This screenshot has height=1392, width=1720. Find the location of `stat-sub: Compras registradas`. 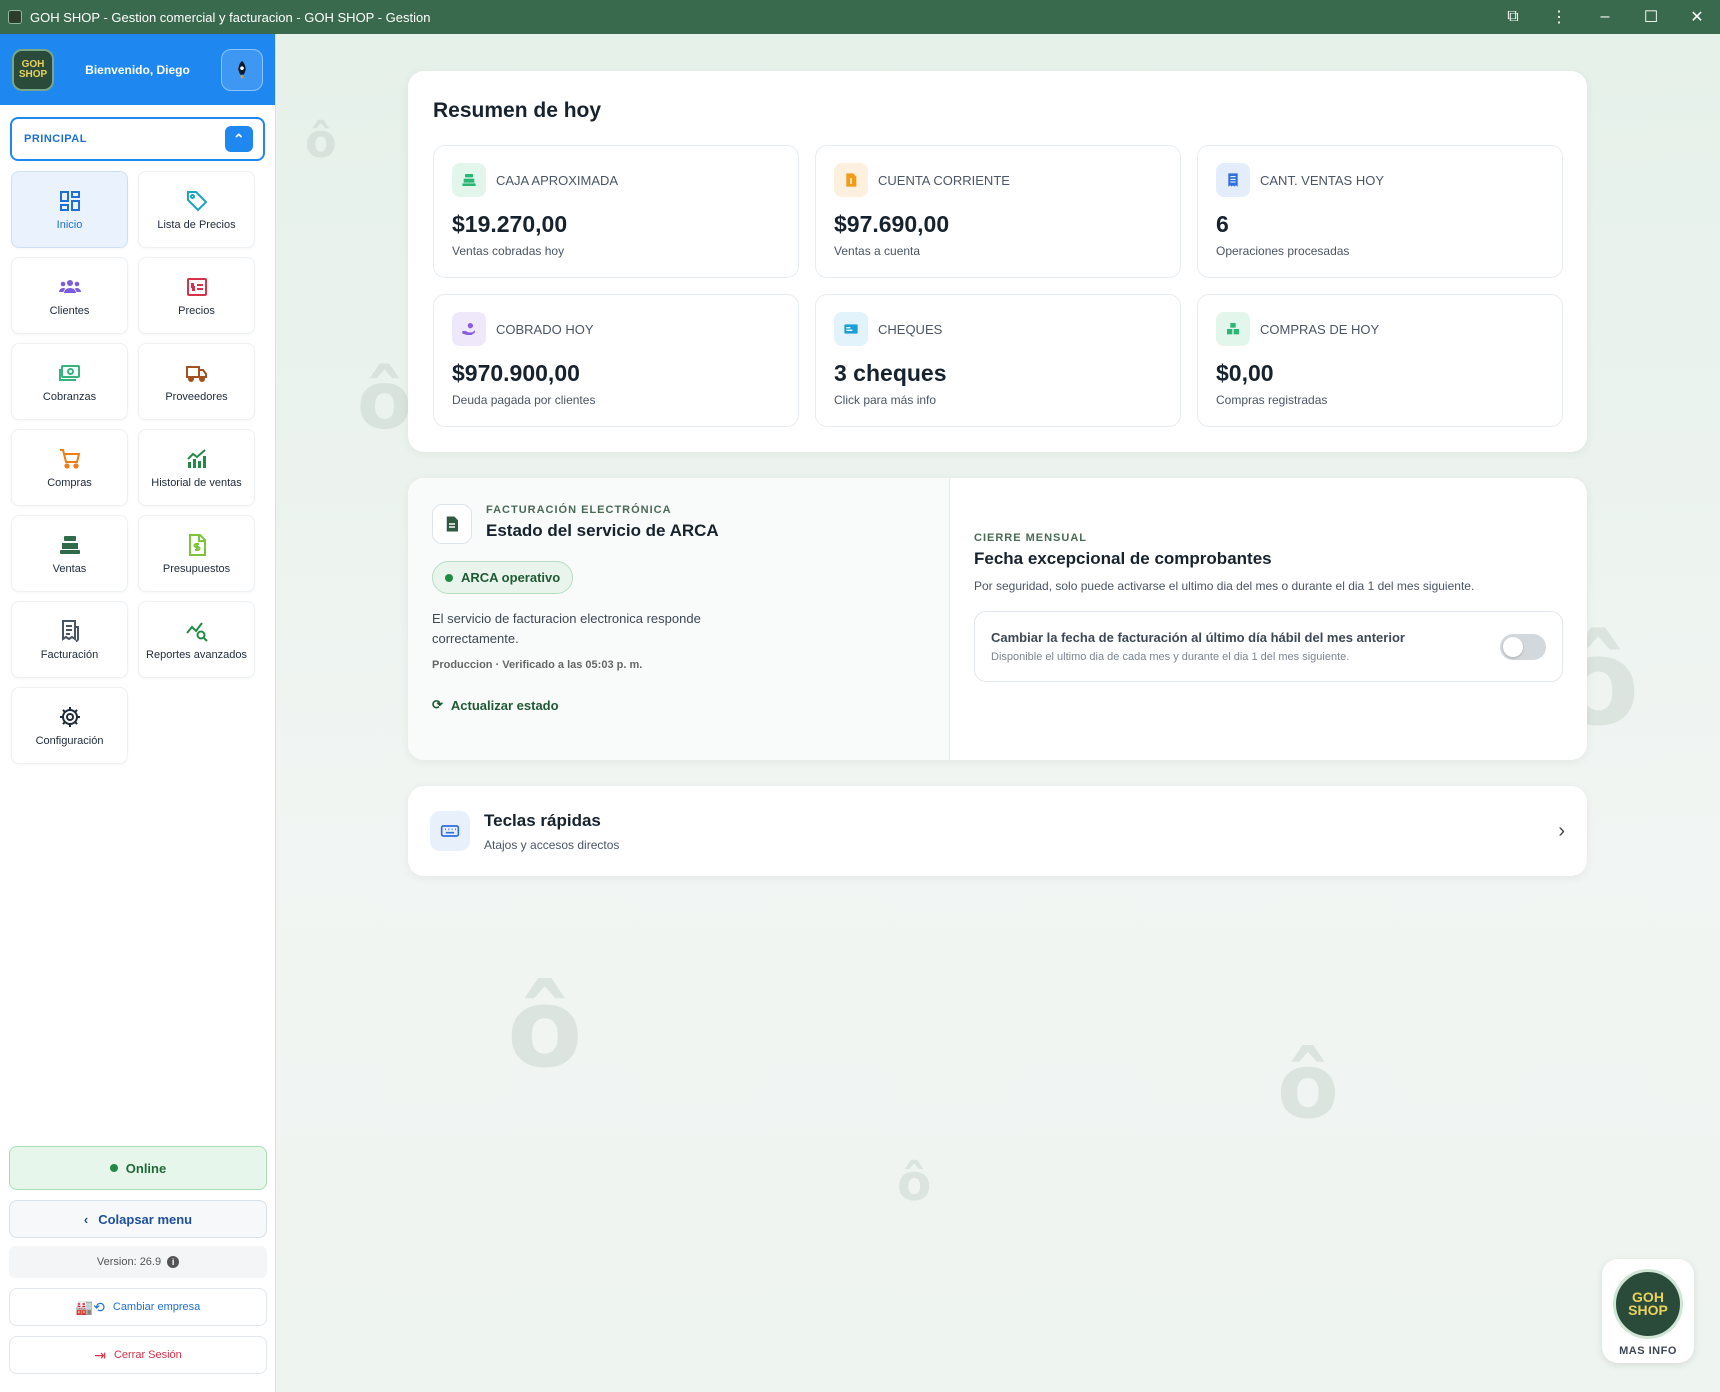

stat-sub: Compras registradas is located at coordinates (1272, 400).